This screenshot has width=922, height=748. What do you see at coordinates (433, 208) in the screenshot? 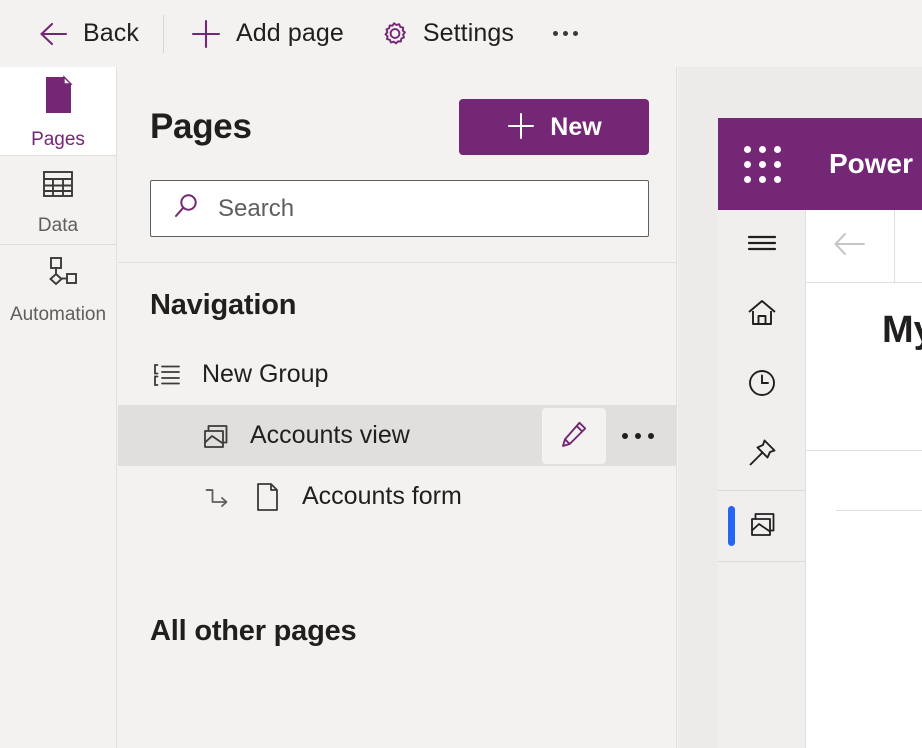
I see `search-input` at bounding box center [433, 208].